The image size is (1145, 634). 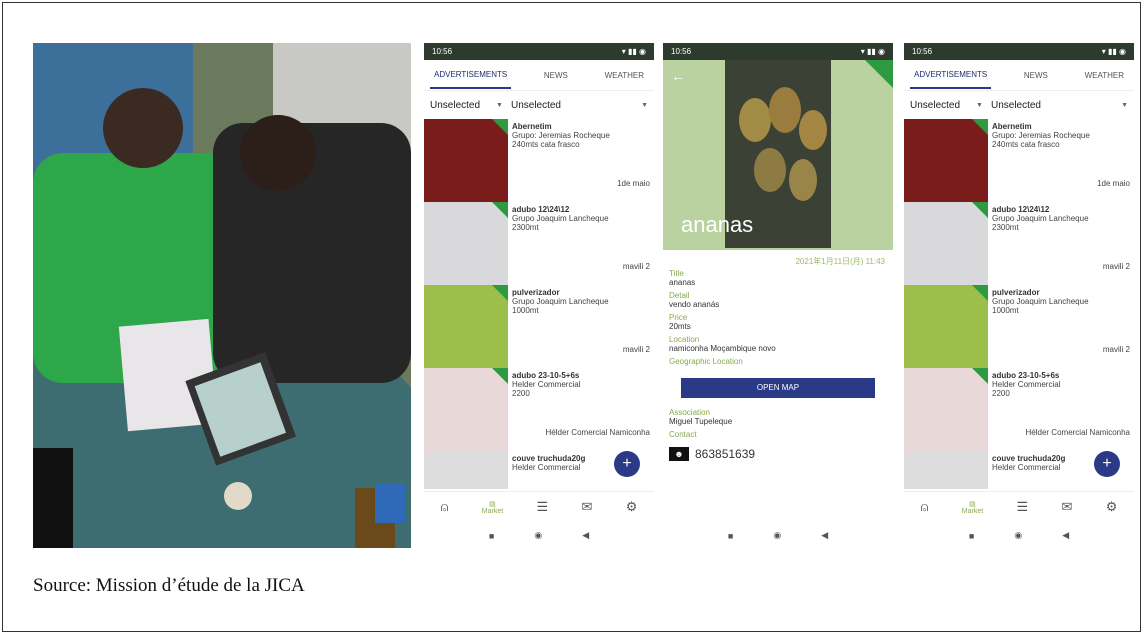 I want to click on bottom-nav: ⍝ ▤ Market ☰ ✉ ⚙, so click(x=539, y=506).